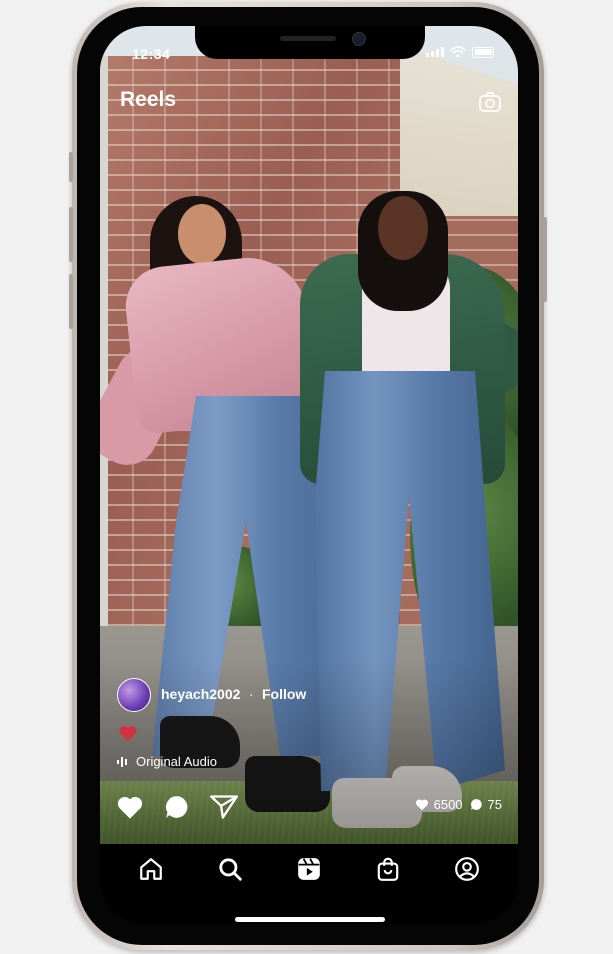  I want to click on home-indicator, so click(310, 919).